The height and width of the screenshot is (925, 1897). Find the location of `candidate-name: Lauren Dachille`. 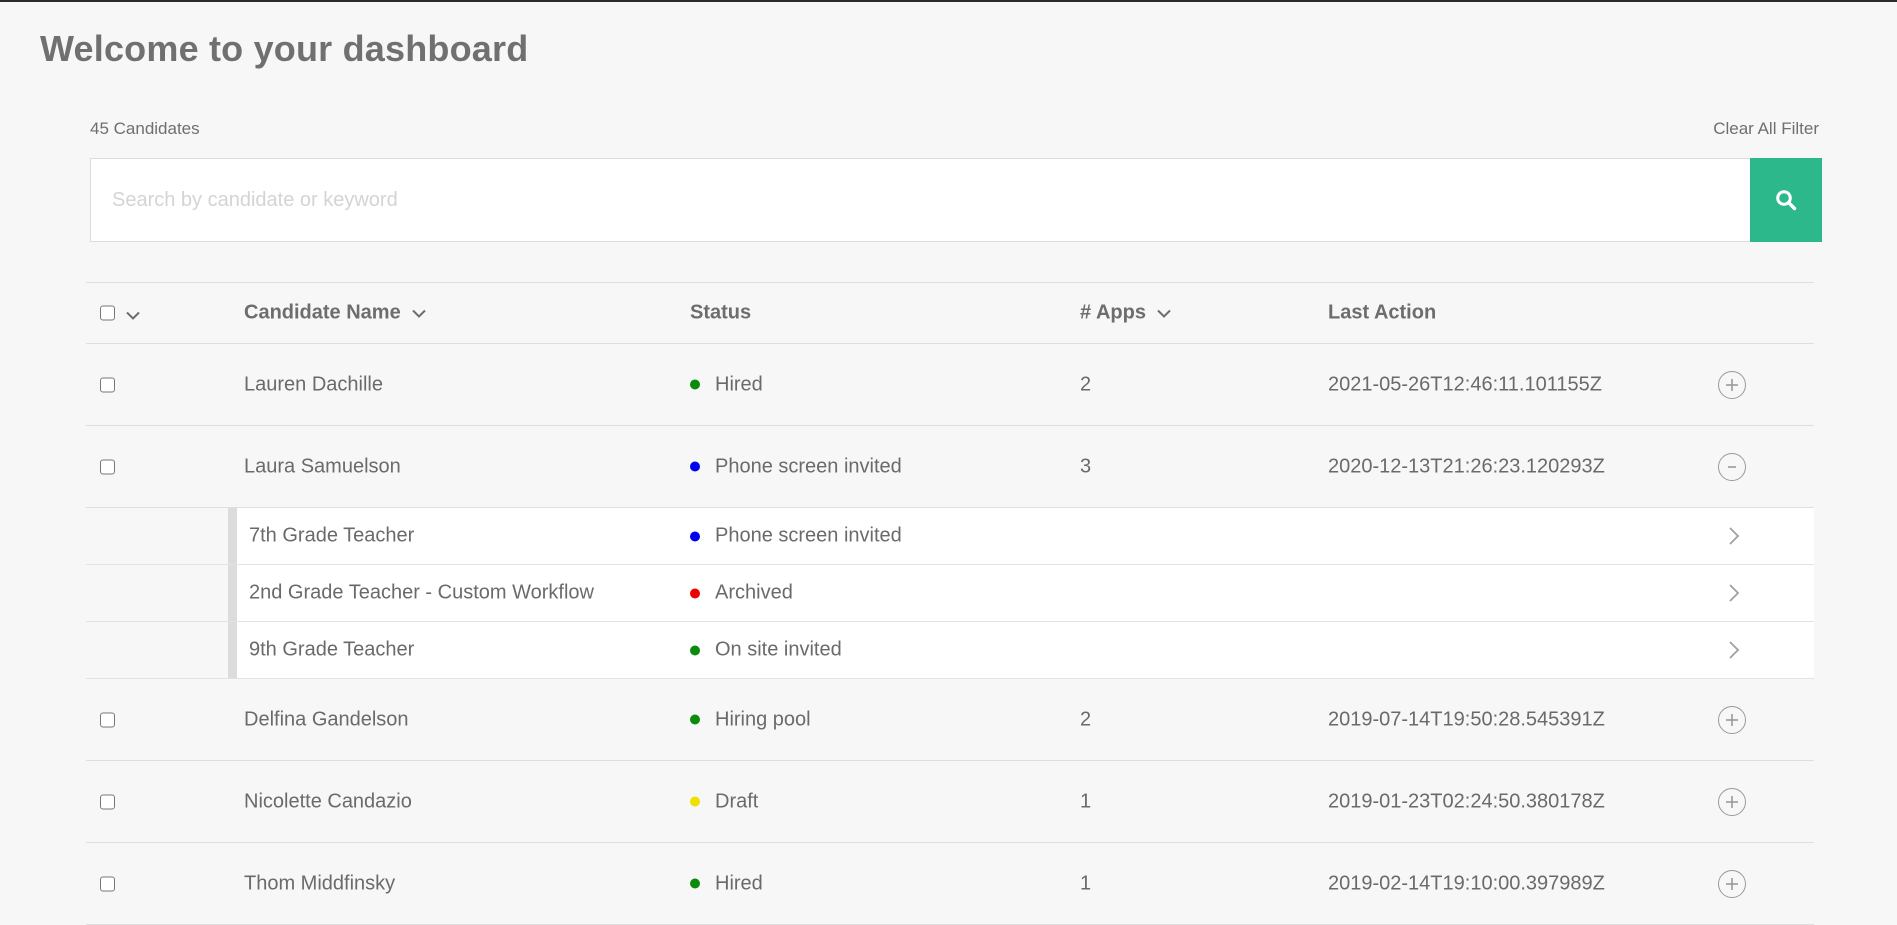

candidate-name: Lauren Dachille is located at coordinates (313, 384).